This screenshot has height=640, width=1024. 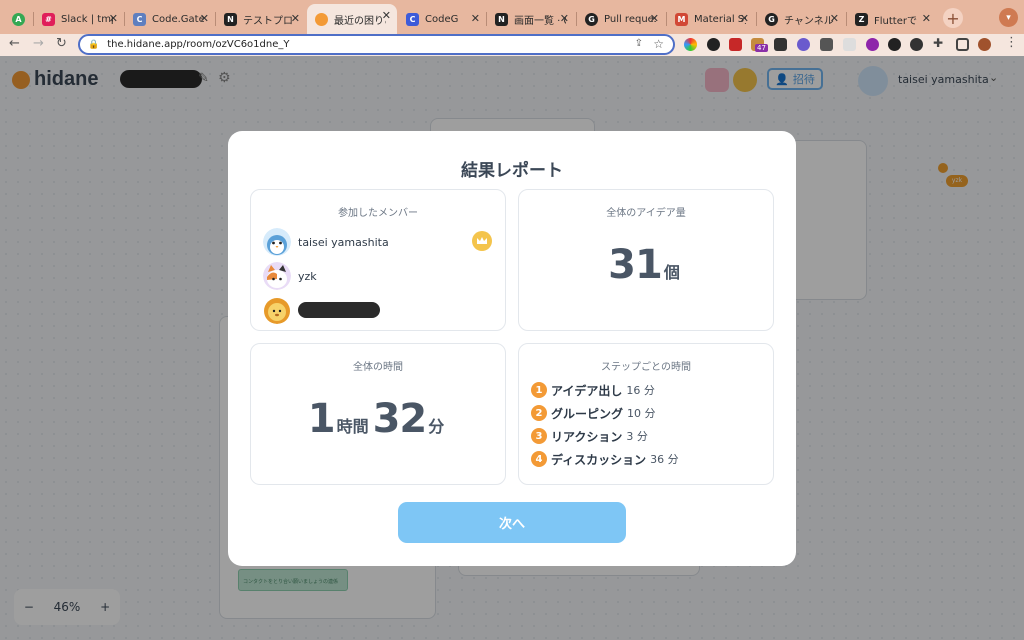 I want to click on share-icon: ⇪, so click(x=639, y=43).